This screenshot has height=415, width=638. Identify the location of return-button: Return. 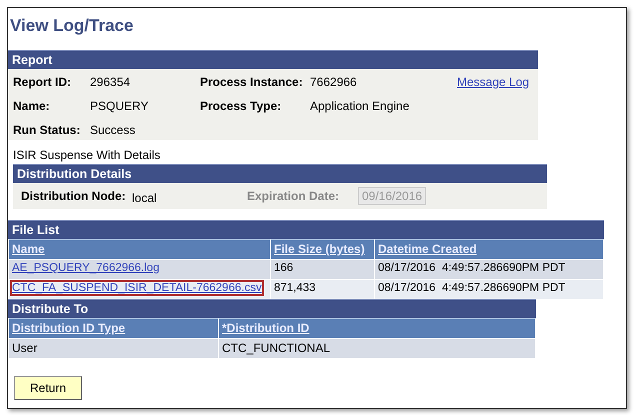
(48, 388).